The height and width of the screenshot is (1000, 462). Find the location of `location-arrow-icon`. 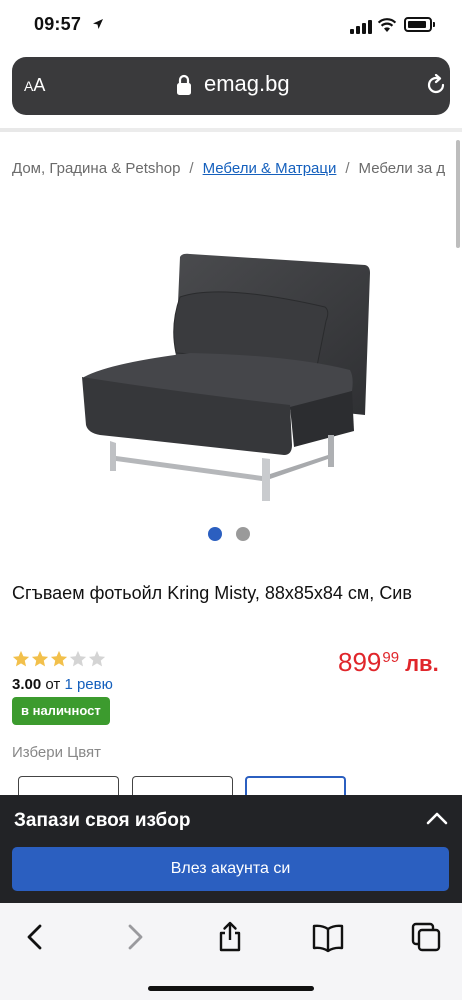

location-arrow-icon is located at coordinates (98, 24).